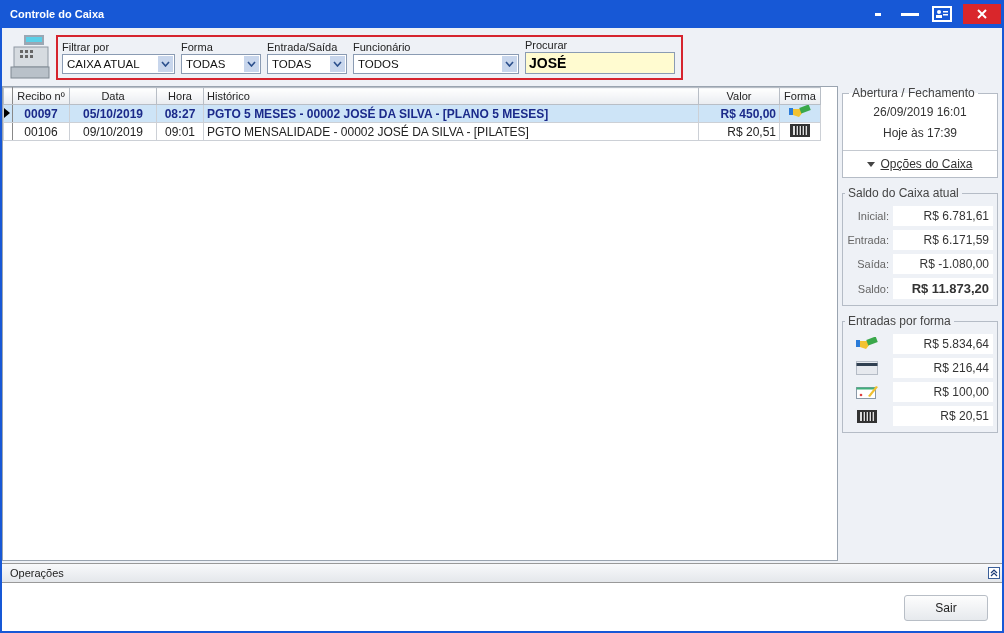  What do you see at coordinates (113, 131) in the screenshot?
I see `table-cell: 09/10/2019` at bounding box center [113, 131].